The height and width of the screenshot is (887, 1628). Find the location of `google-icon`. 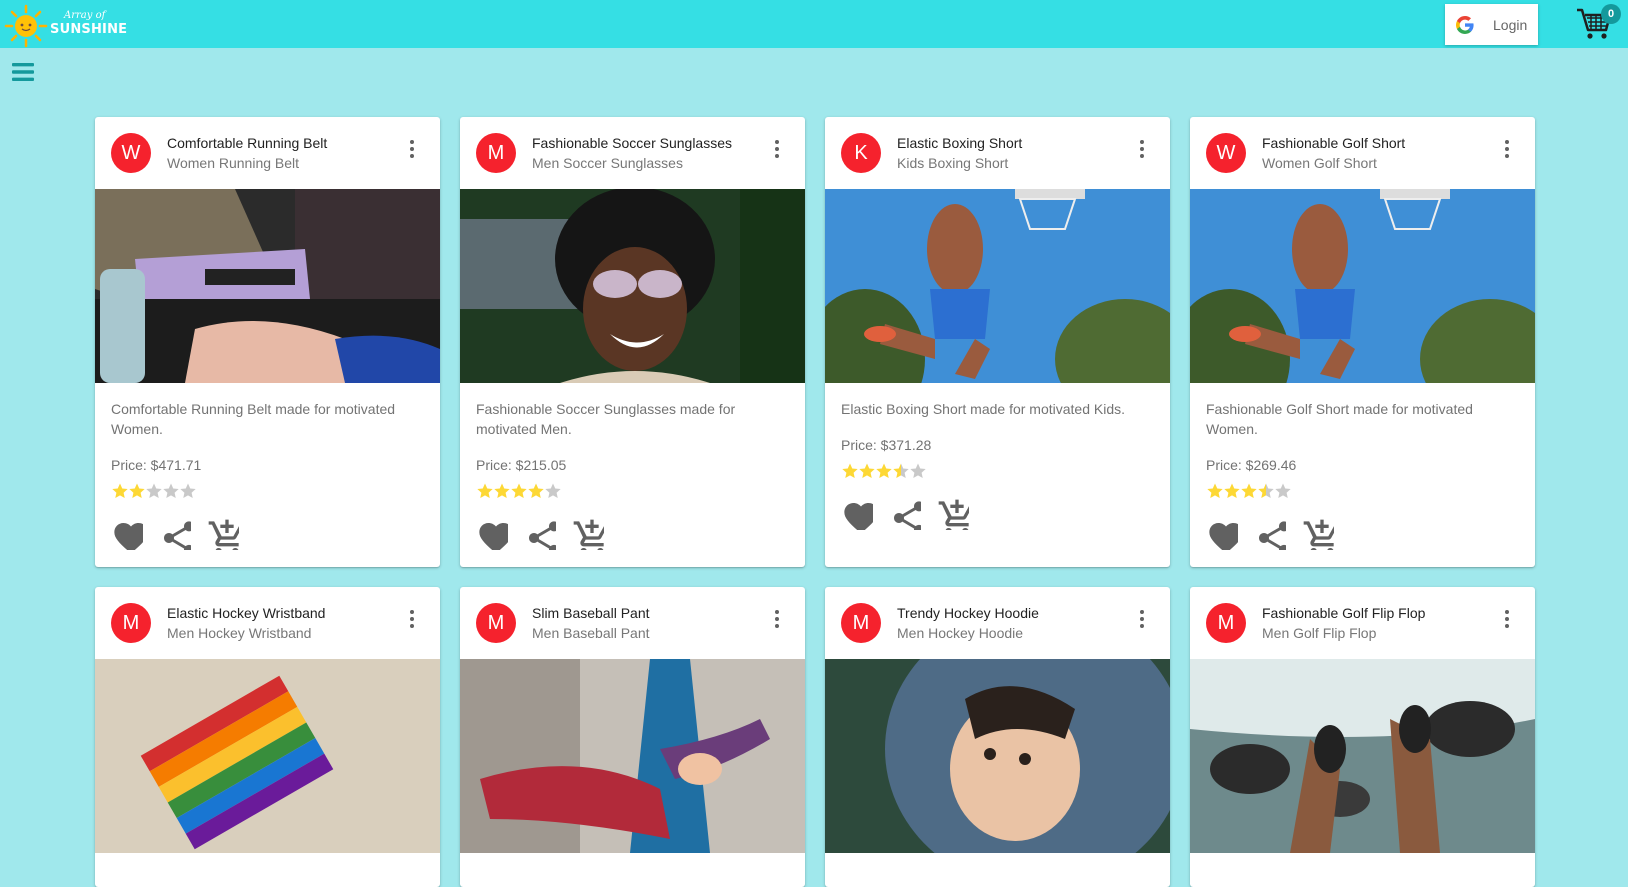

google-icon is located at coordinates (1465, 25).